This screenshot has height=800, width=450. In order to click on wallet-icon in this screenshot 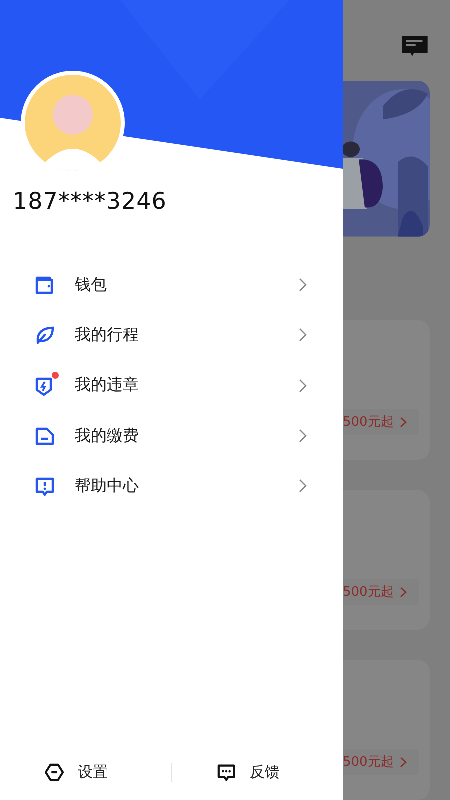, I will do `click(45, 285)`.